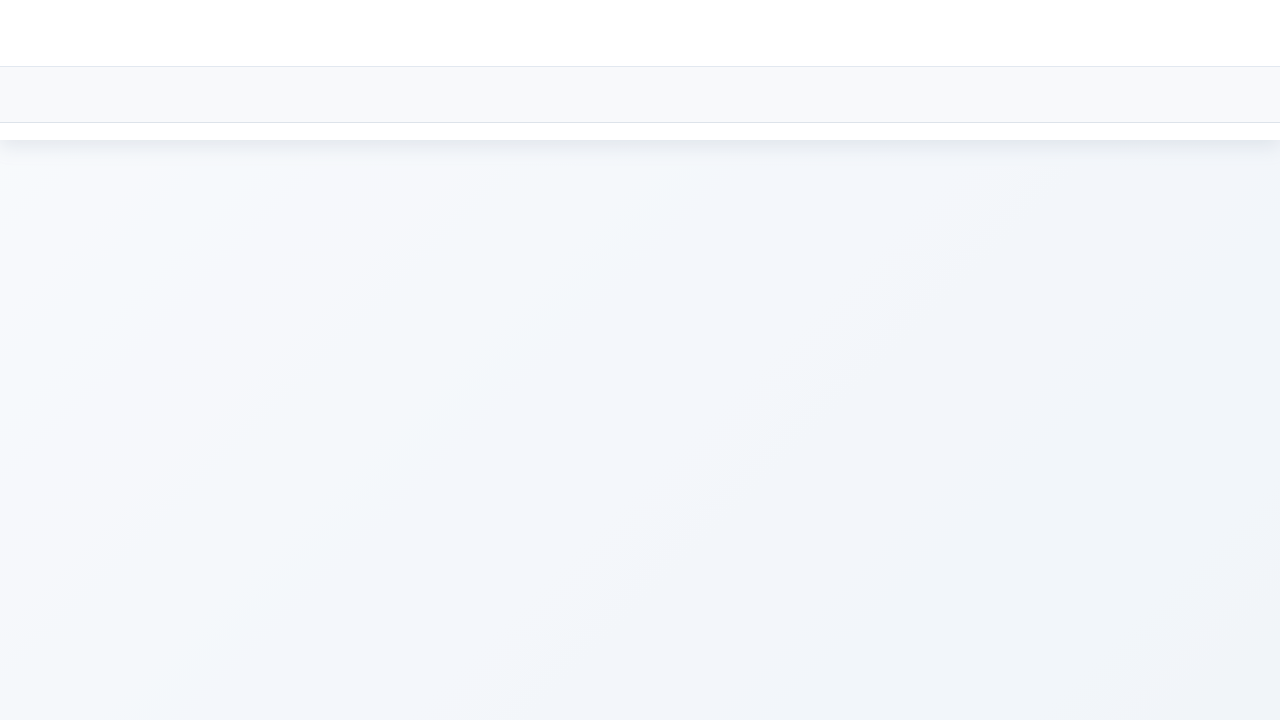  I want to click on top-navigation-bar, so click(640, 33).